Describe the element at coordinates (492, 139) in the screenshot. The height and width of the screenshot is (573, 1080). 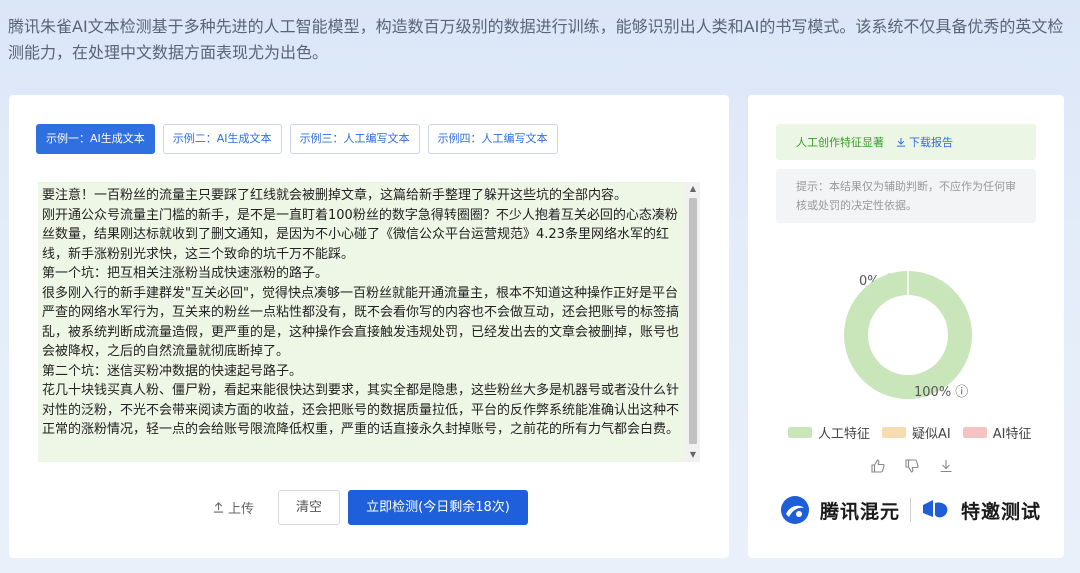
I see `tab-example-4: 示例四：人工编写文本` at that location.